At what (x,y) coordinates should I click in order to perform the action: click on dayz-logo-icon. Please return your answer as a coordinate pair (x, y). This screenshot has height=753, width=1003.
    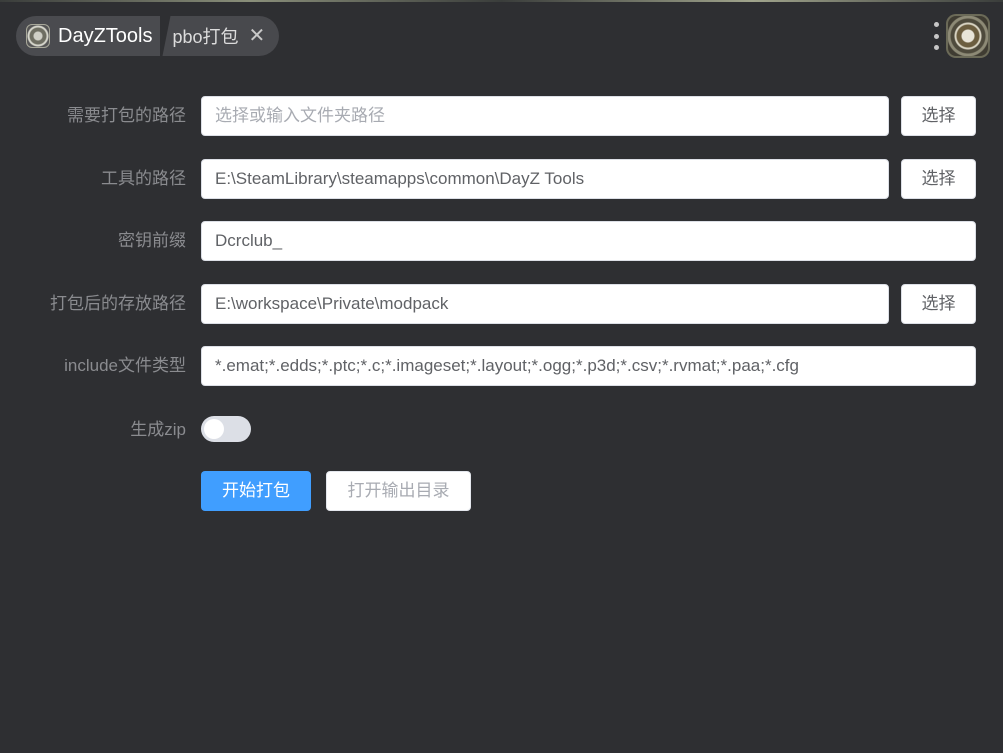
    Looking at the image, I should click on (38, 36).